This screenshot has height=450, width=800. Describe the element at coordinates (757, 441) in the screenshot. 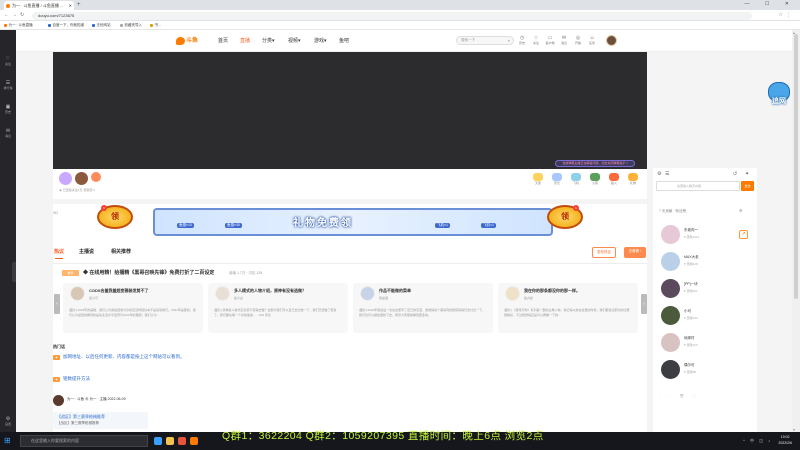

I see `system-tray: ^ 中 ◫ ♪` at that location.